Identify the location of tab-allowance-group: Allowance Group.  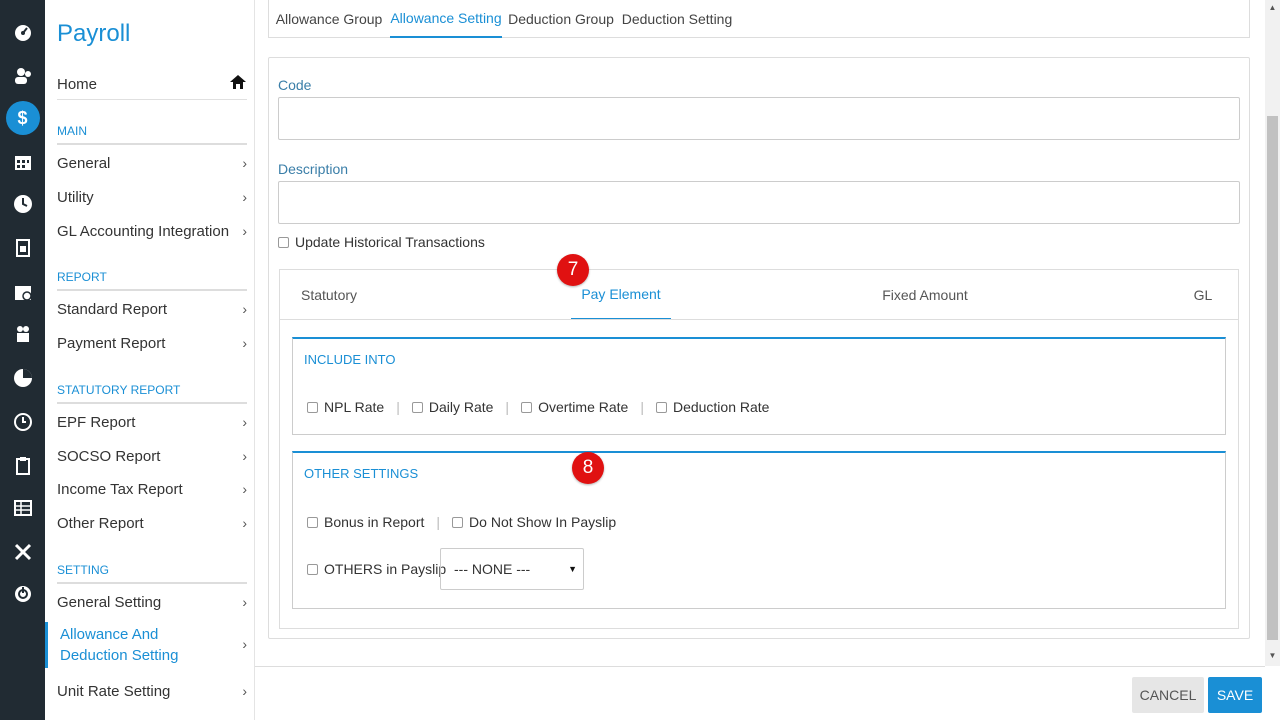
(329, 19).